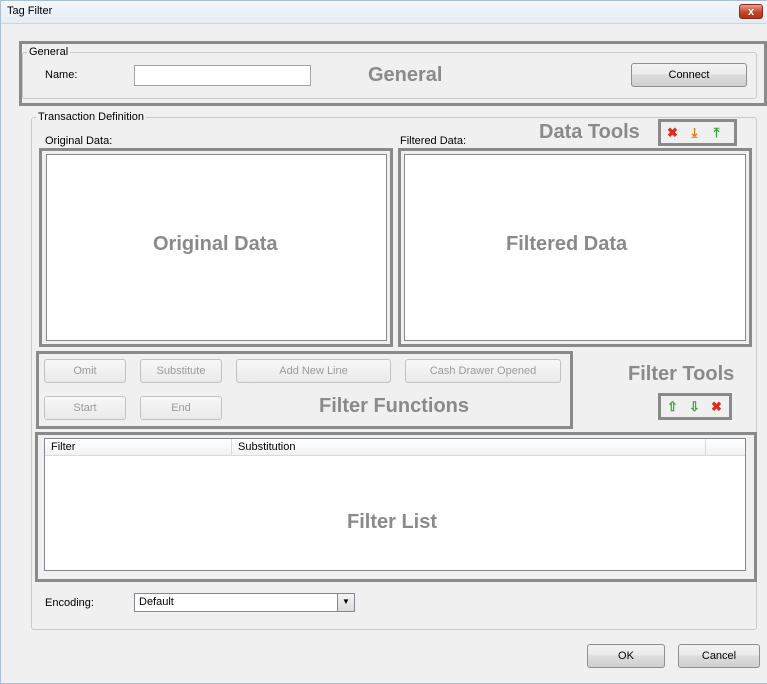 The width and height of the screenshot is (767, 684). I want to click on encoding-select: Default ▼, so click(244, 602).